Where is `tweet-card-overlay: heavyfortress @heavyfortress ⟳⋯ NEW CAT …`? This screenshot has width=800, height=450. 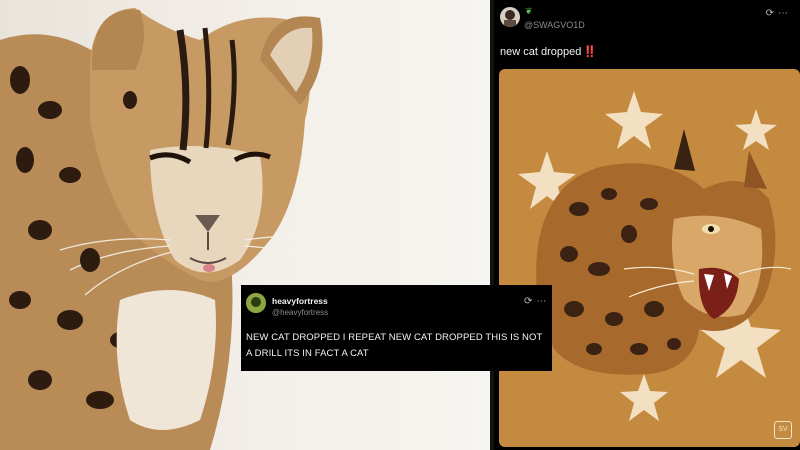 tweet-card-overlay: heavyfortress @heavyfortress ⟳⋯ NEW CAT … is located at coordinates (396, 328).